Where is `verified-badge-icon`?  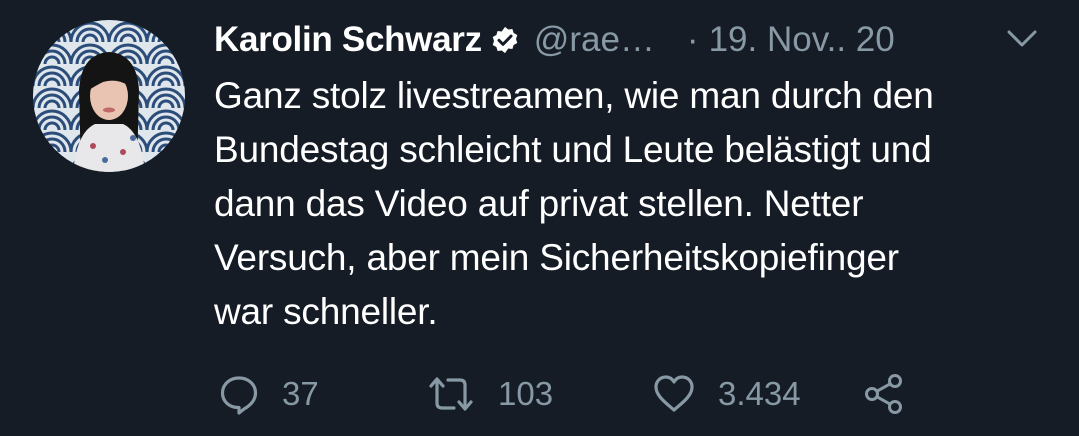
verified-badge-icon is located at coordinates (505, 40).